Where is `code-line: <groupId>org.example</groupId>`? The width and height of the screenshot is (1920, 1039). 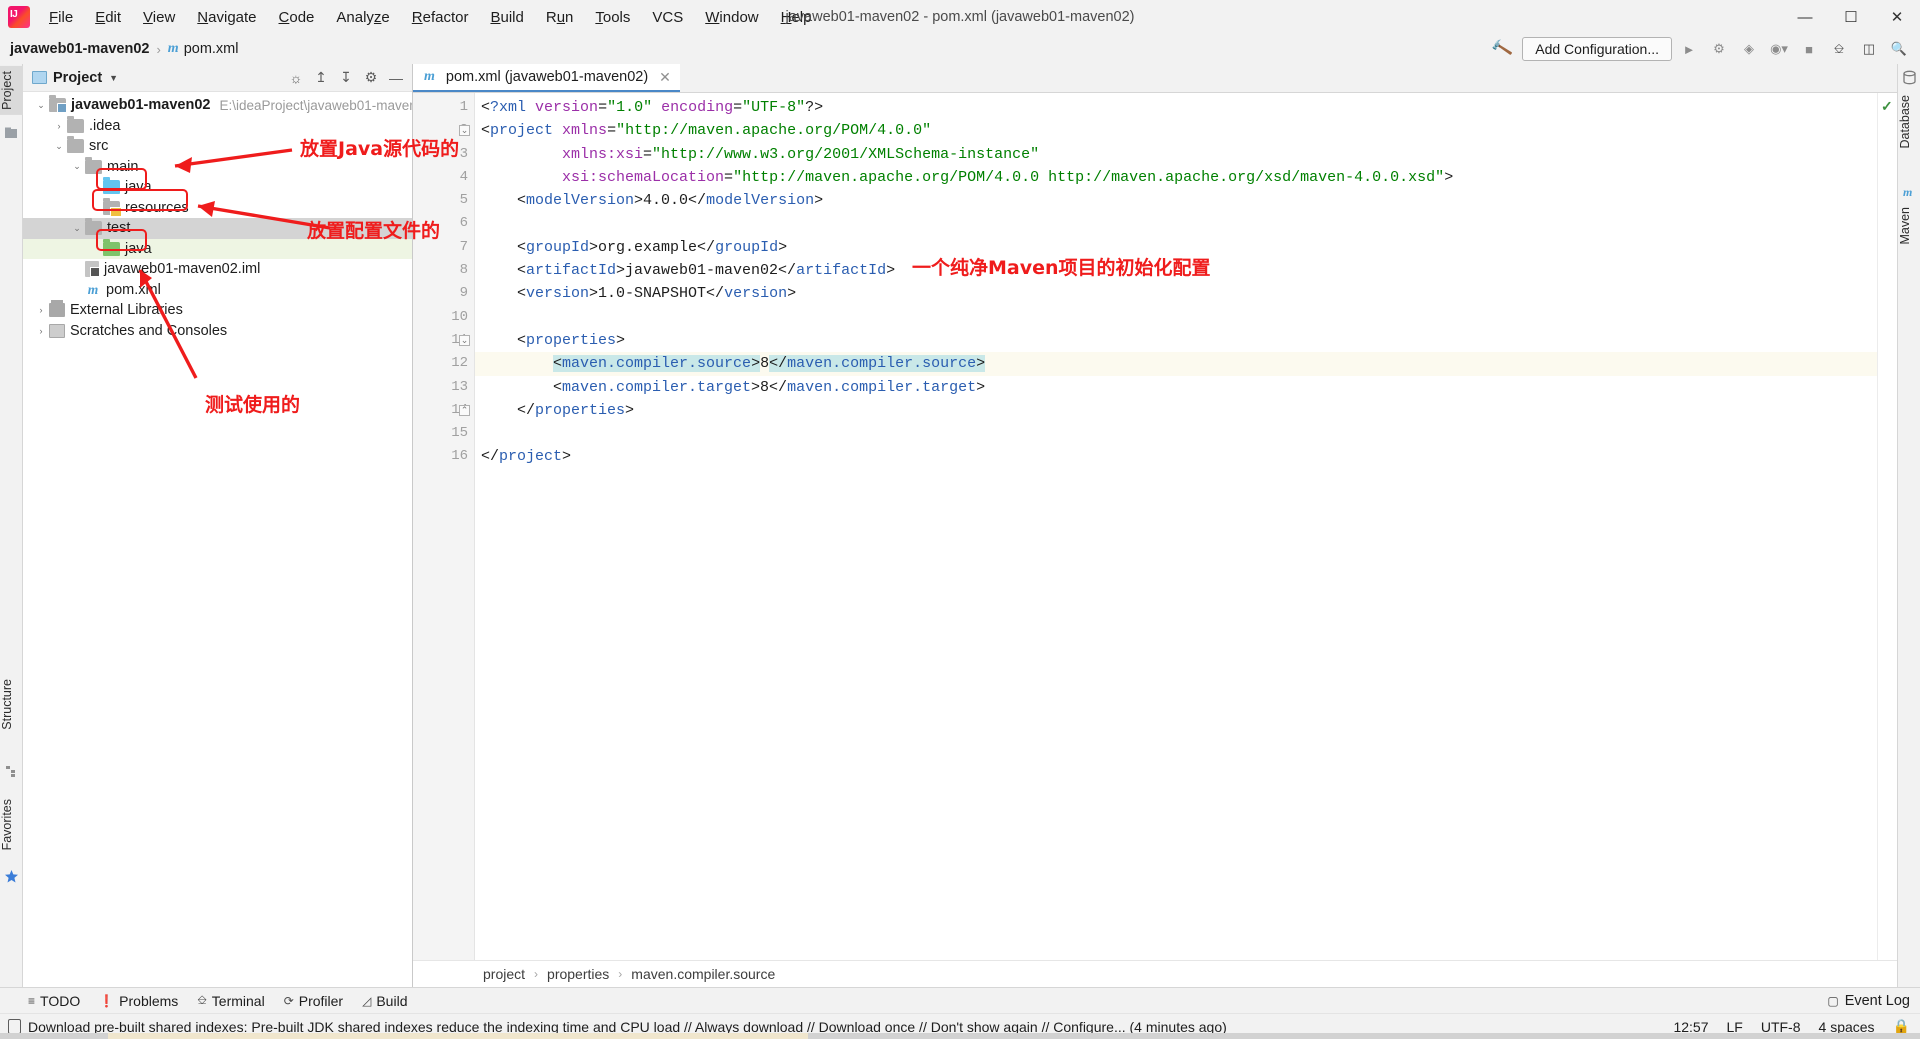
code-line: <groupId>org.example</groupId> is located at coordinates (1176, 247).